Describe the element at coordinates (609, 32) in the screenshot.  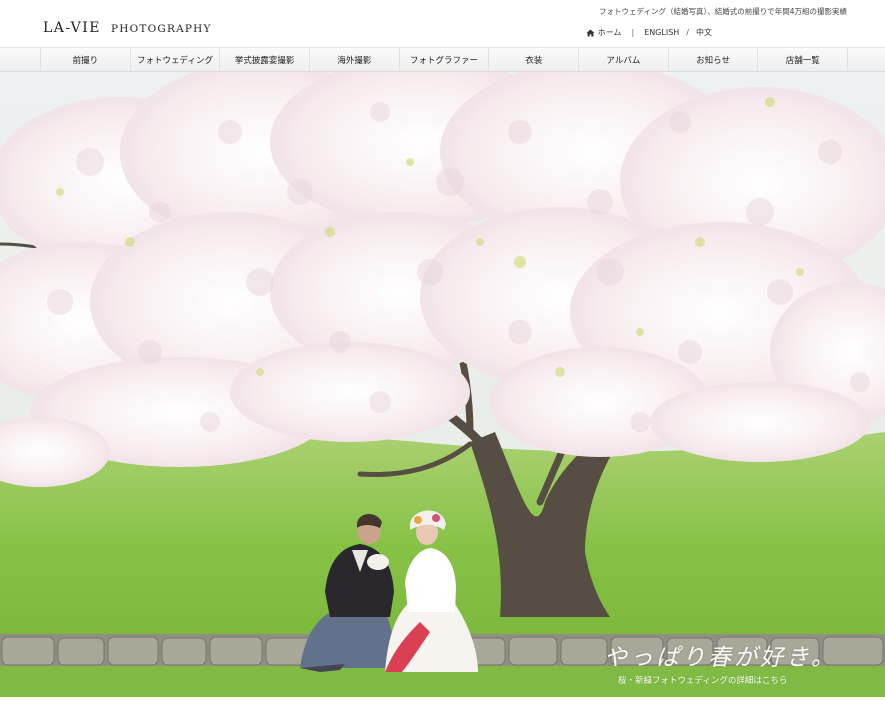
I see `home-link-label: ホーム` at that location.